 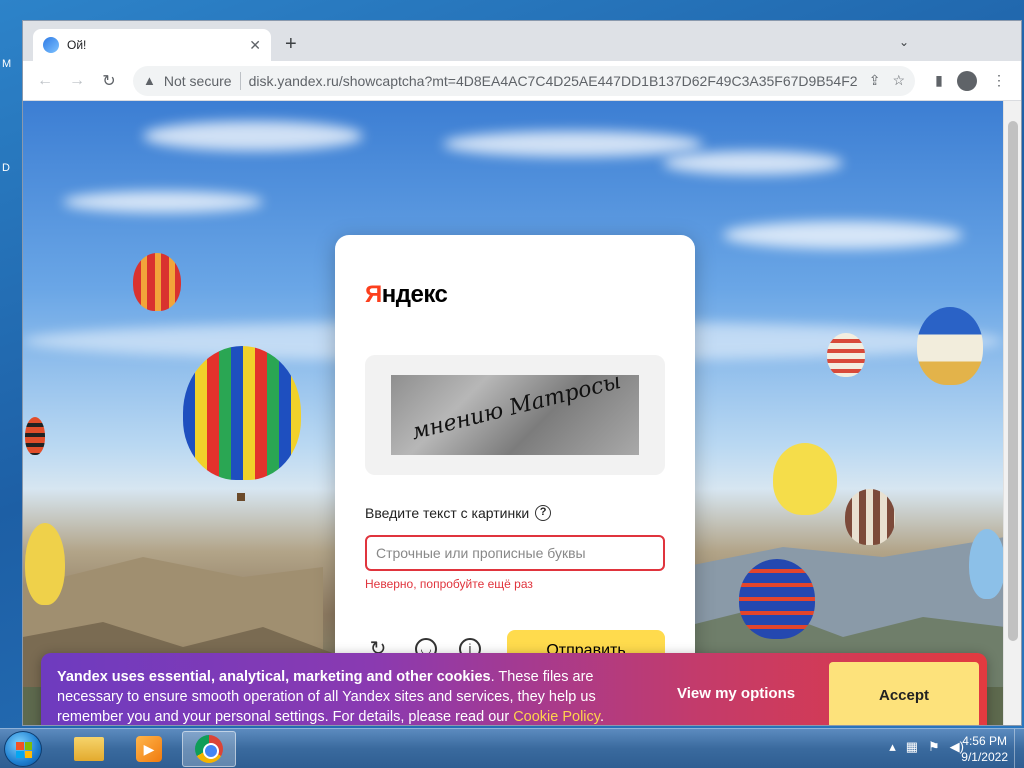 I want to click on windows-logo-icon, so click(x=24, y=750).